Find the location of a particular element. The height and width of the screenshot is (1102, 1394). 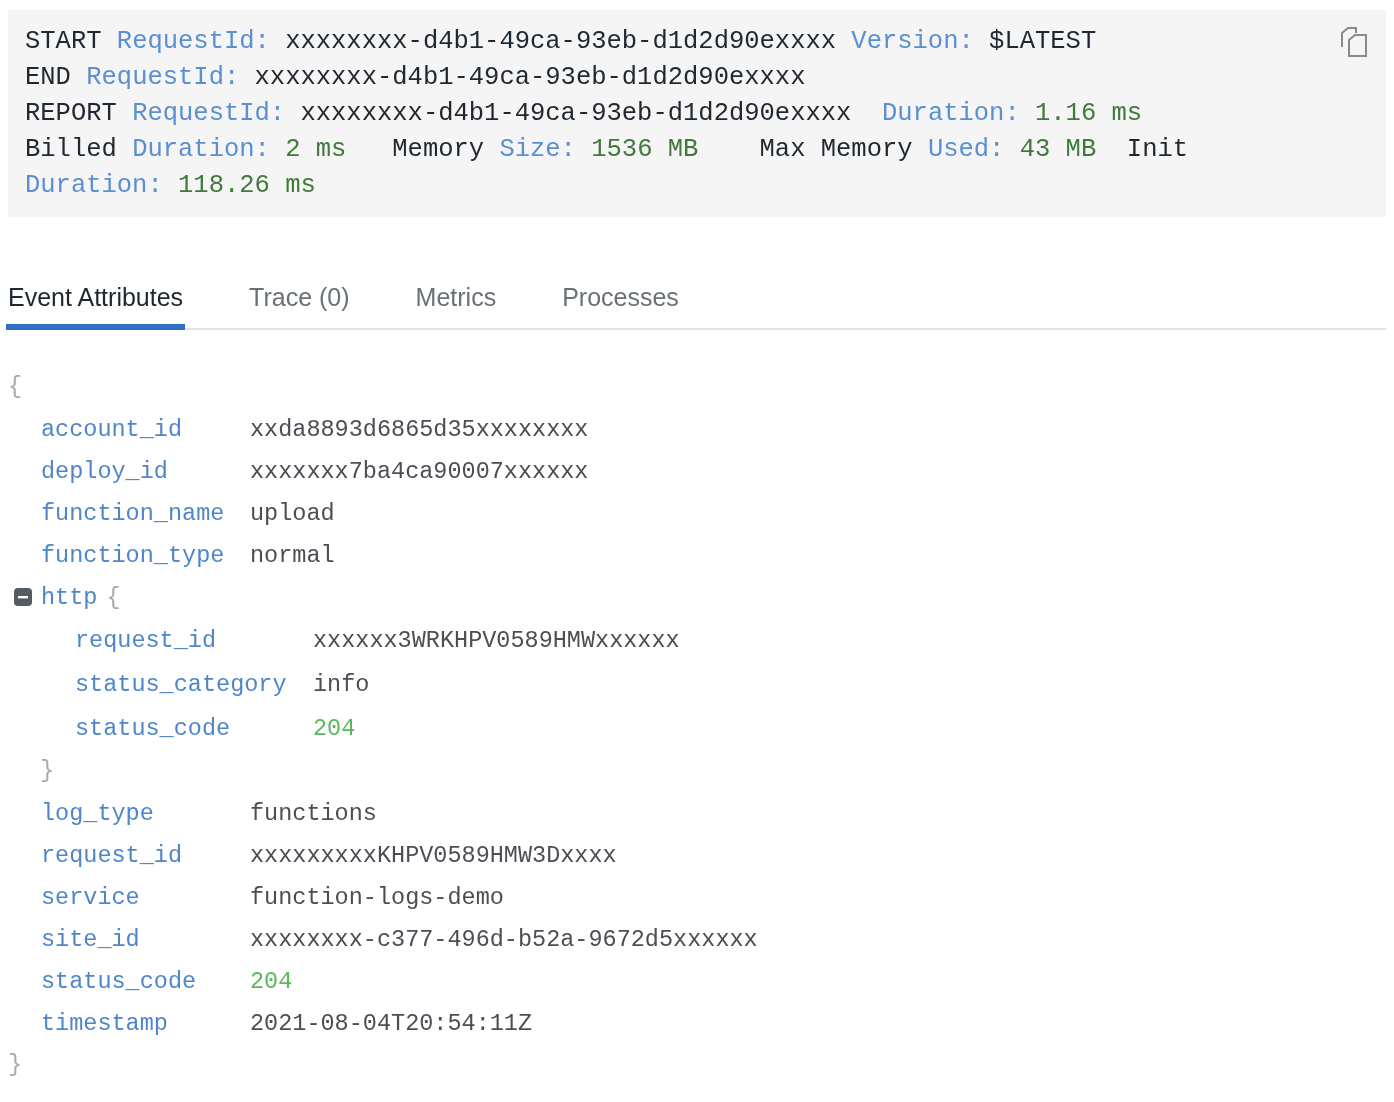

attribute-value: xxxxxxxxxKHPV0589HMW3Dxxxx is located at coordinates (433, 855).